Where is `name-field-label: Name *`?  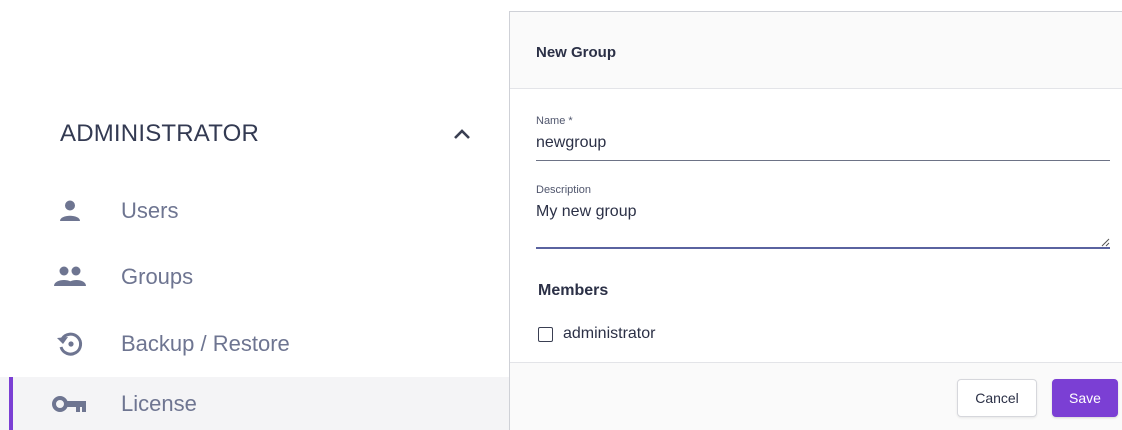 name-field-label: Name * is located at coordinates (554, 121).